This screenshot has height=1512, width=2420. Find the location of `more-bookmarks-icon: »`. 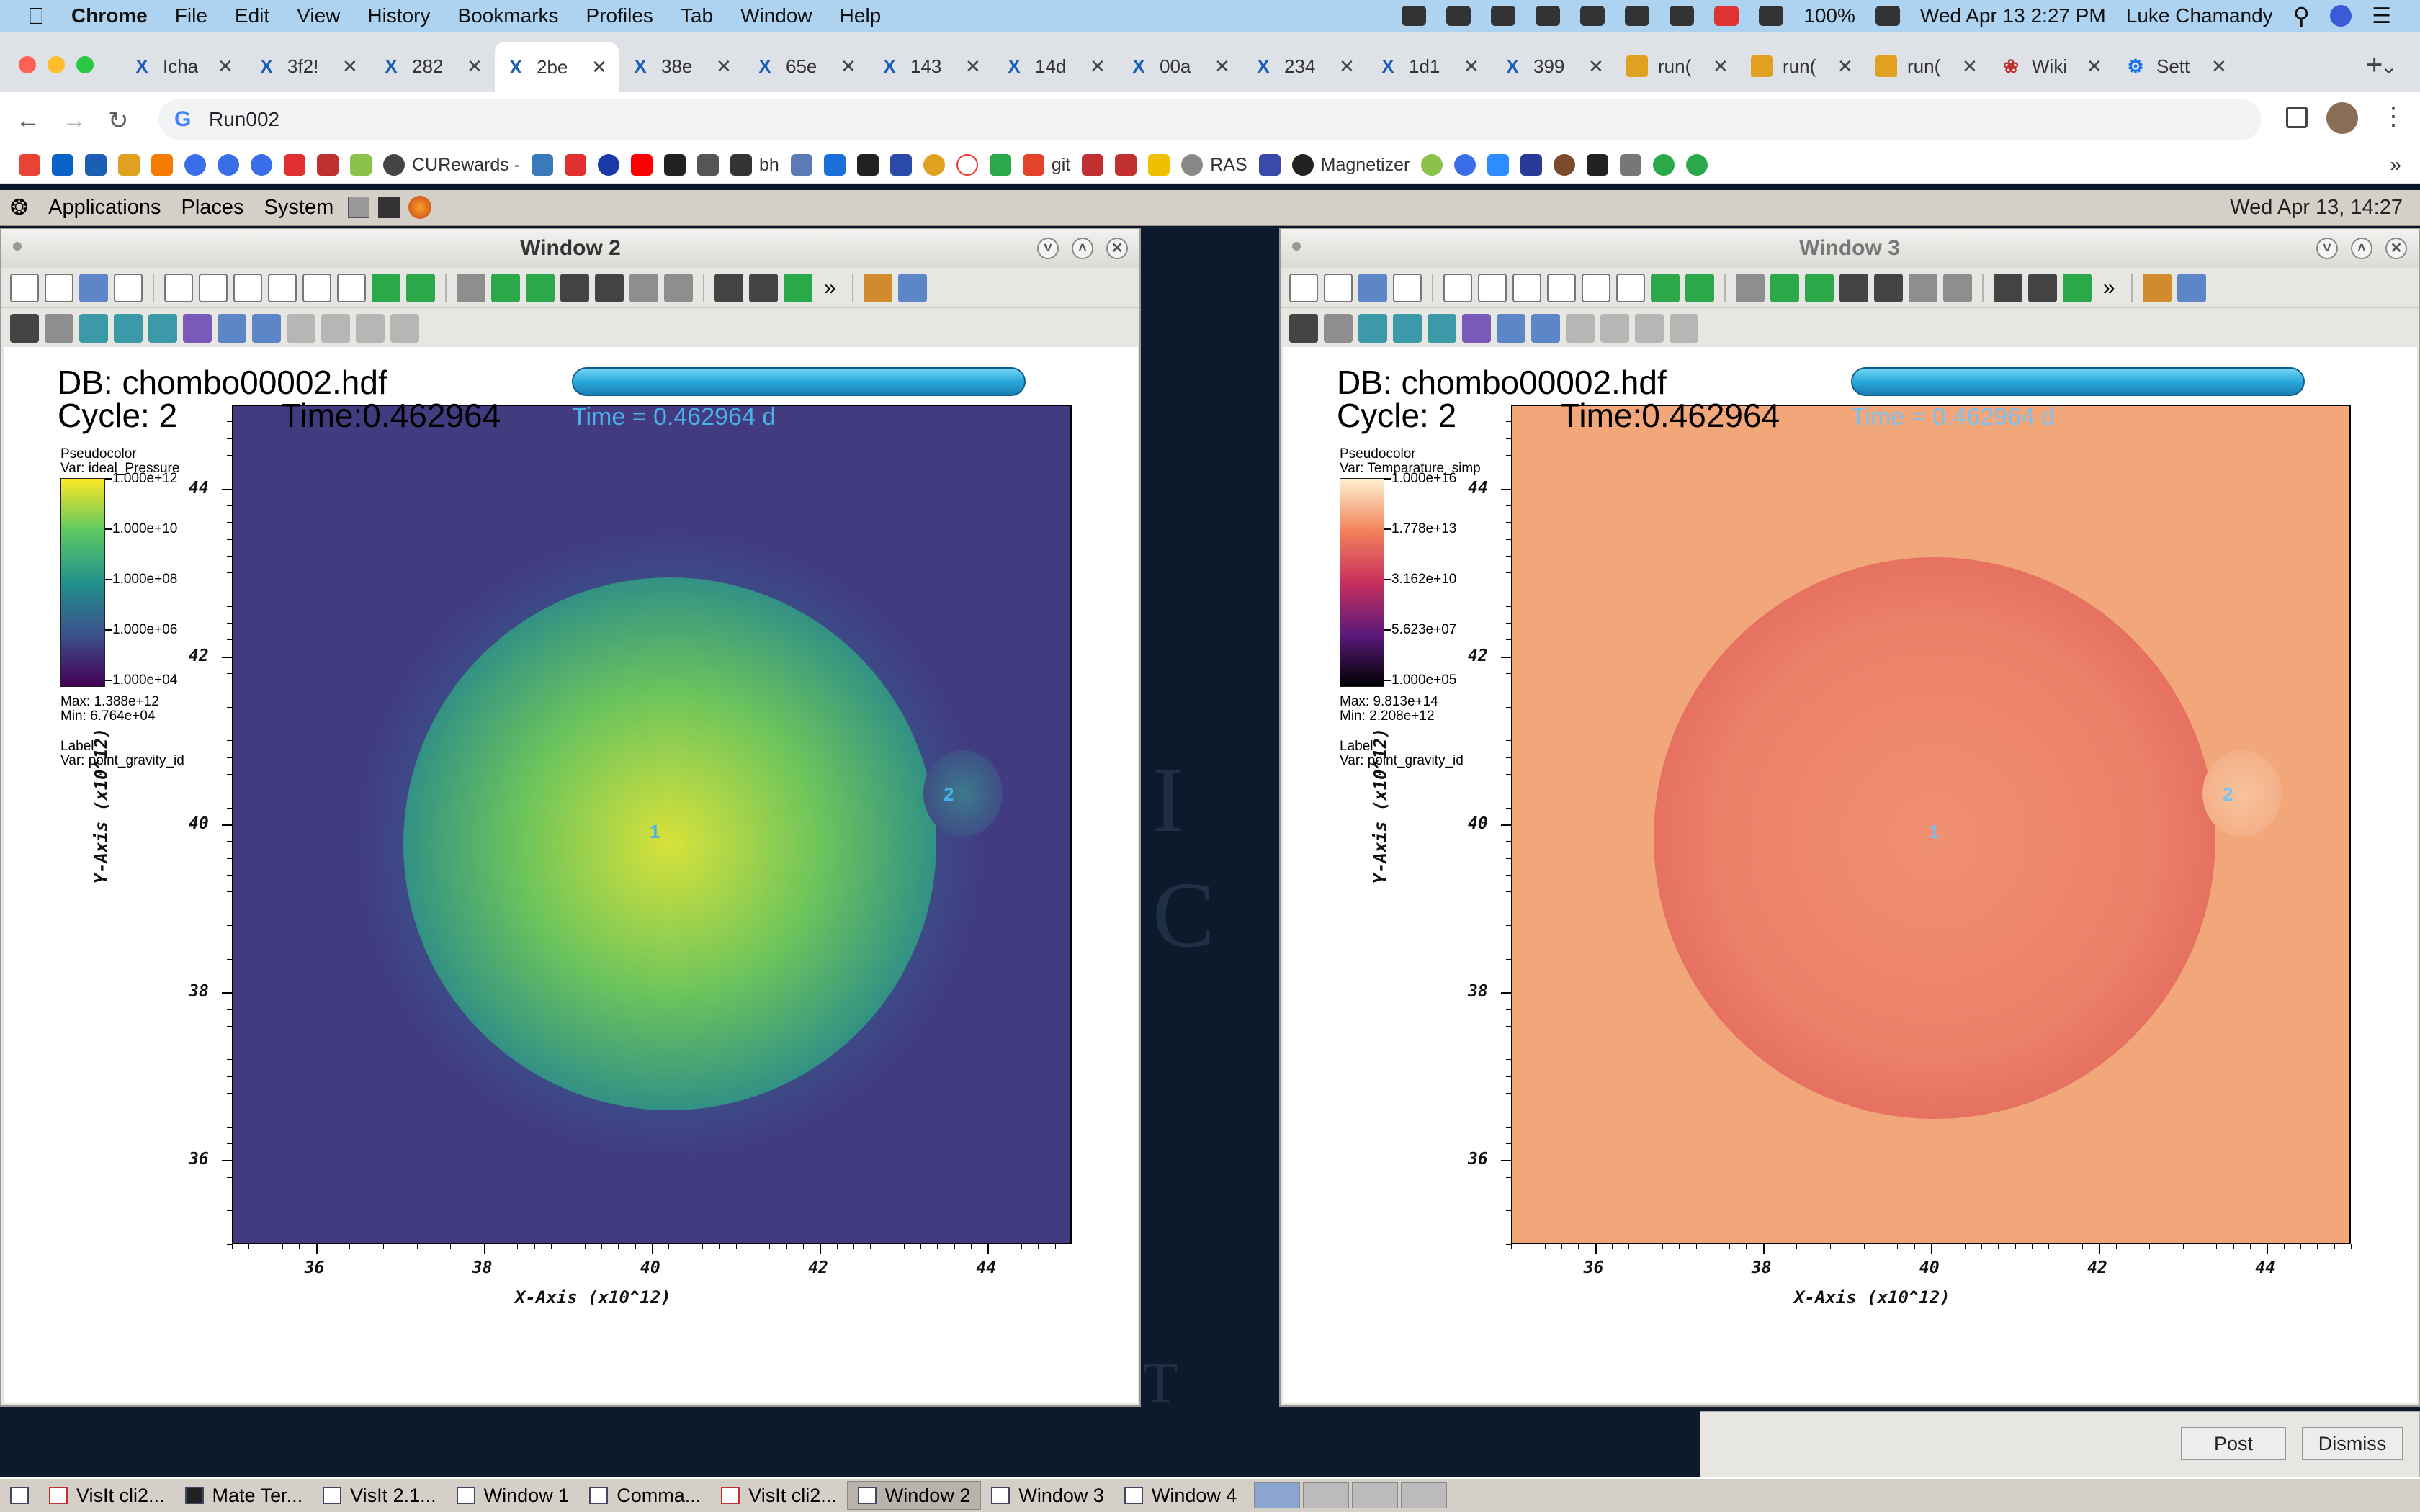

more-bookmarks-icon: » is located at coordinates (2395, 164).